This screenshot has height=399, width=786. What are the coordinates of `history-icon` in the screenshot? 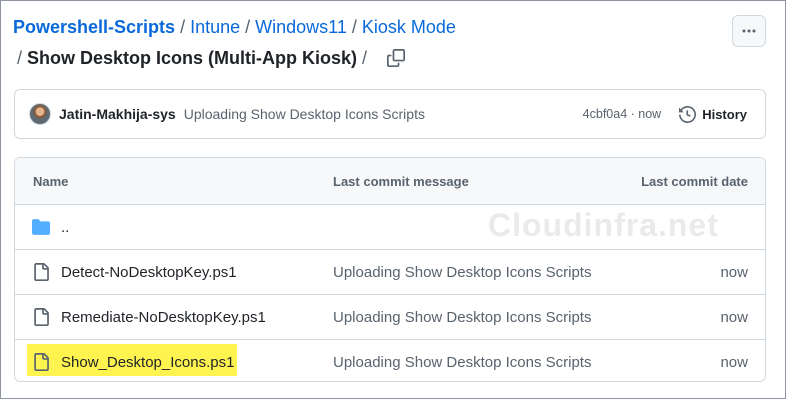 It's located at (688, 114).